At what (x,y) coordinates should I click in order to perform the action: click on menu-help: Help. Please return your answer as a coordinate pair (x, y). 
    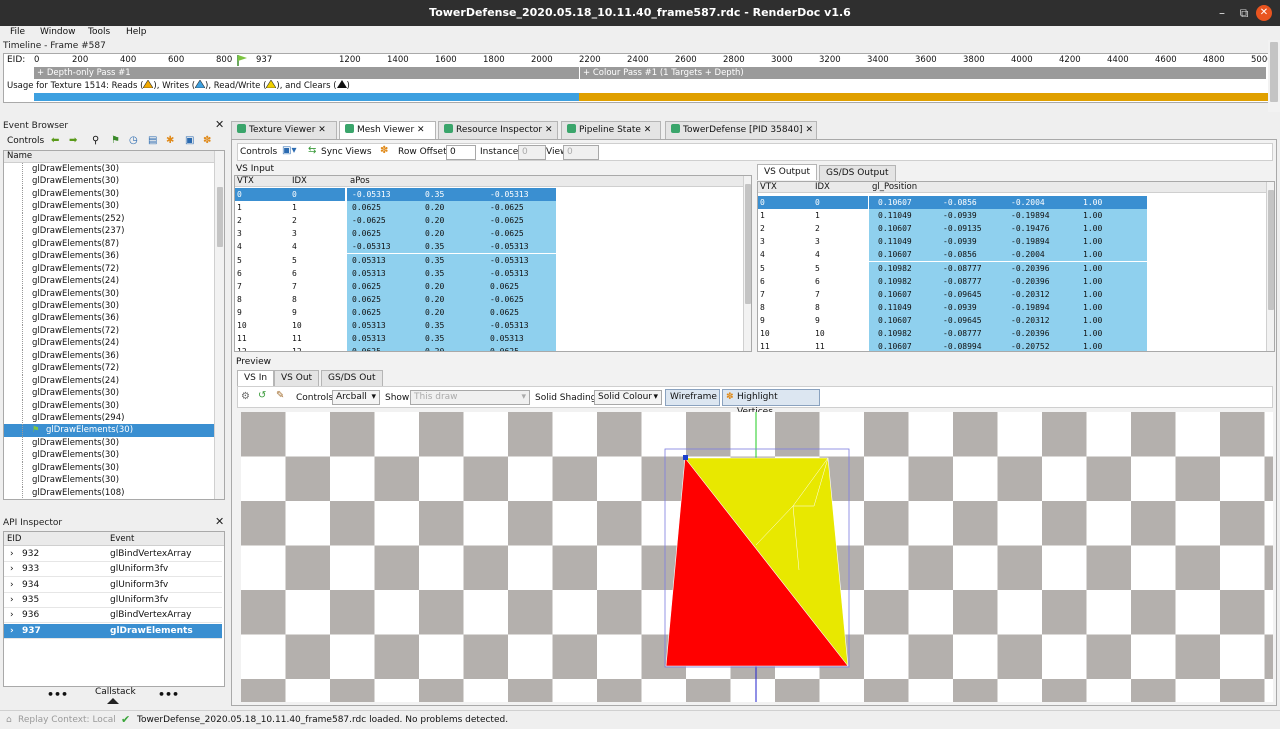
    Looking at the image, I should click on (136, 32).